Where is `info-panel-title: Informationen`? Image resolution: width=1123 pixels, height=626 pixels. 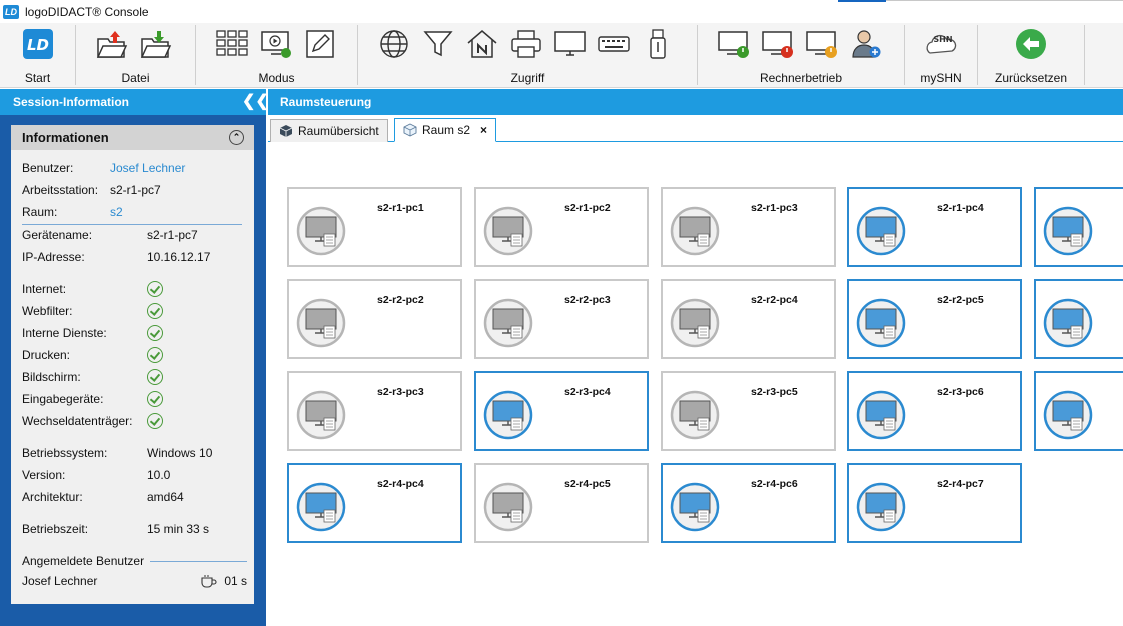
info-panel-title: Informationen is located at coordinates (65, 137).